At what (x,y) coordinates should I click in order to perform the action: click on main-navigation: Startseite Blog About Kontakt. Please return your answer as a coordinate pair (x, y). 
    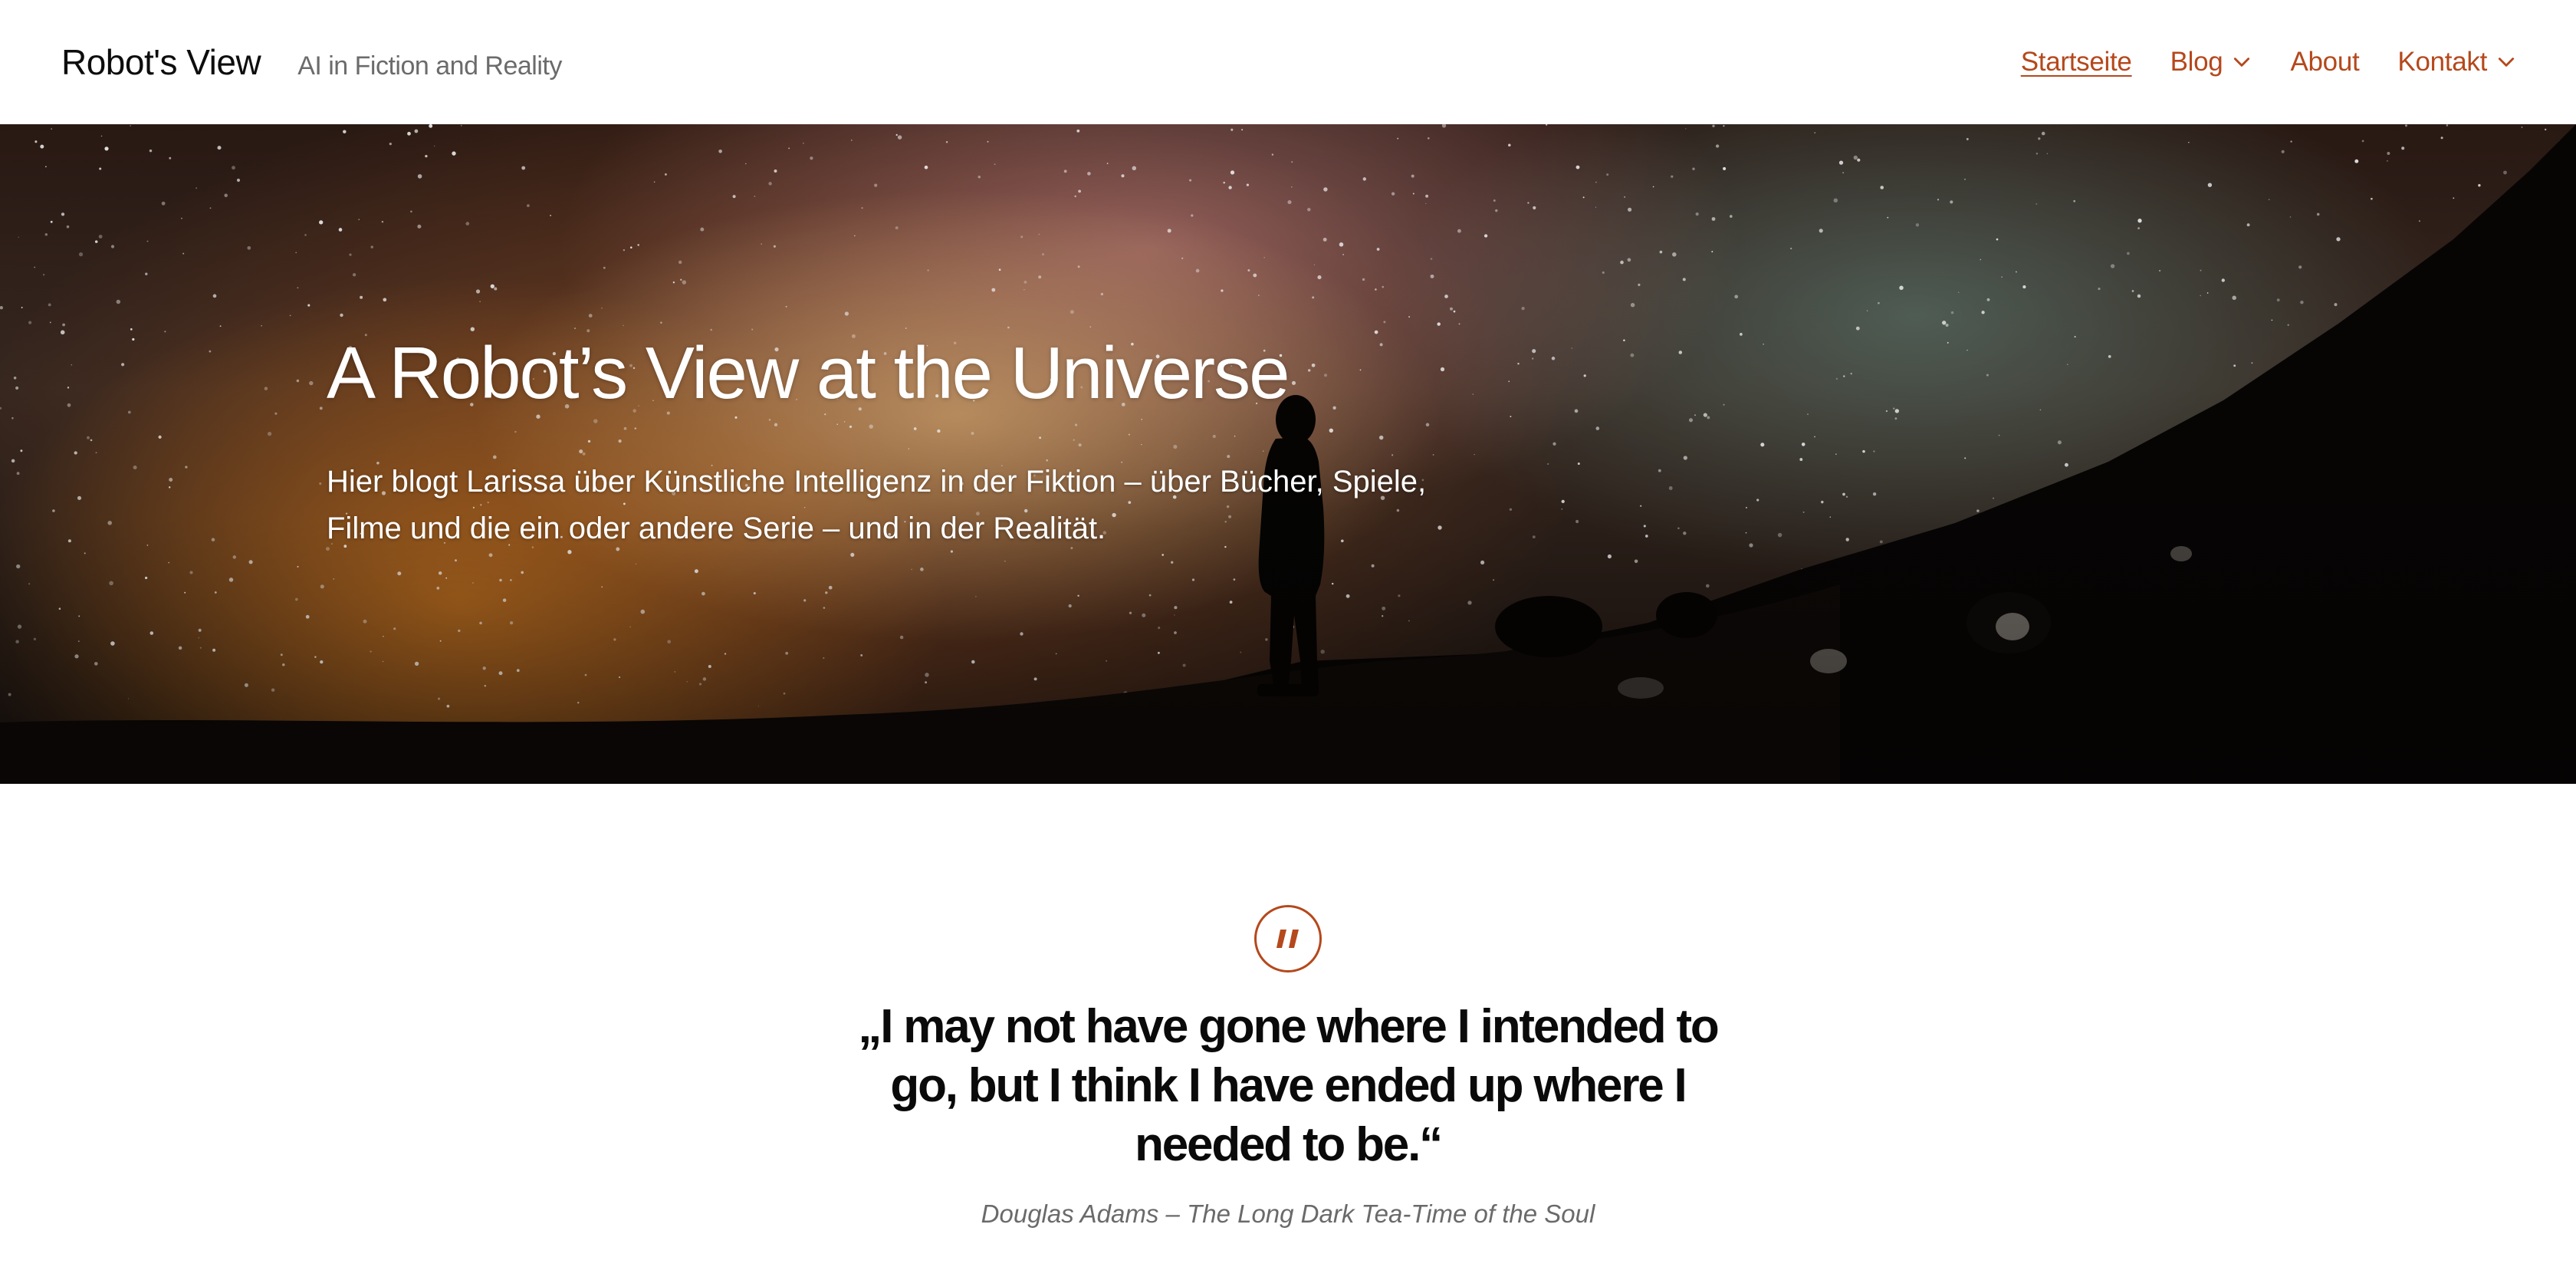
    Looking at the image, I should click on (2249, 62).